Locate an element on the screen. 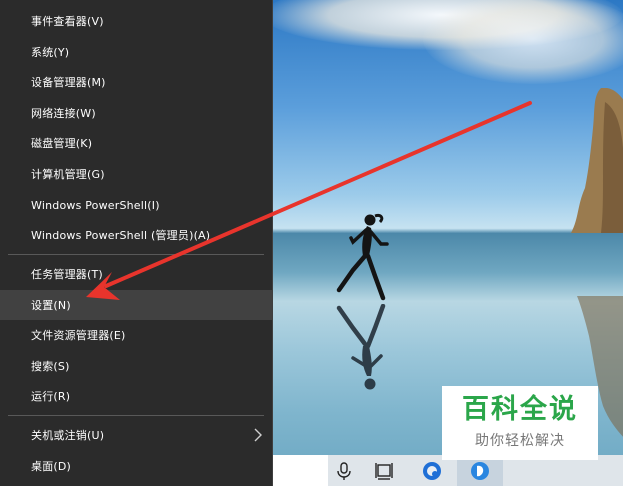 This screenshot has width=623, height=486. menu-item-label: 计算机管理(G) is located at coordinates (68, 174).